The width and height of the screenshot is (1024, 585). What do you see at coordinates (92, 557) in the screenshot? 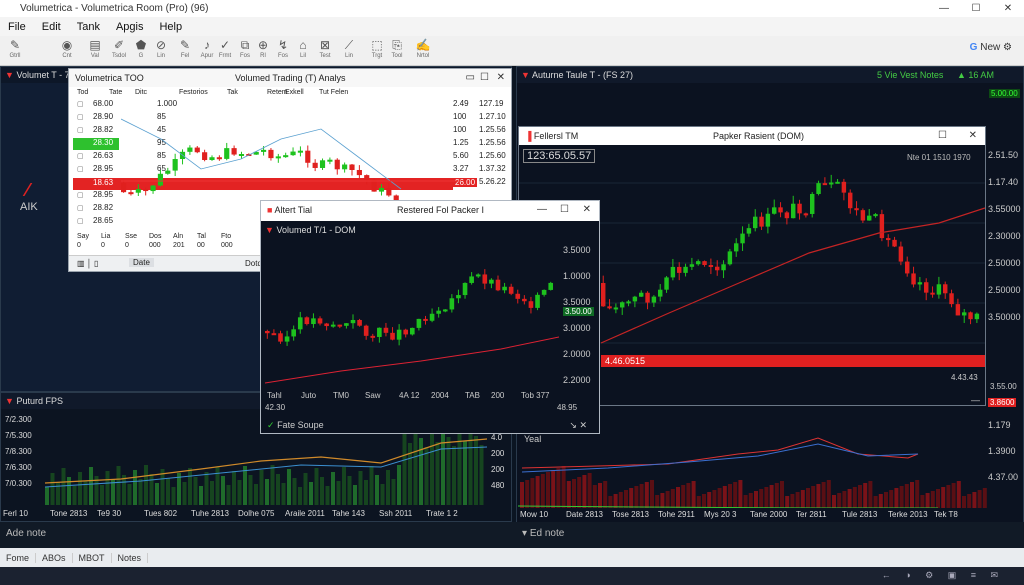
I see `status-mbot: MBOT` at bounding box center [92, 557].